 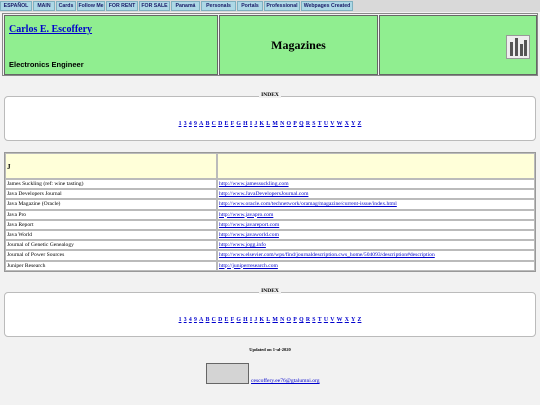 What do you see at coordinates (246, 215) in the screenshot?
I see `magazine-url-link: http://www.javapro.com` at bounding box center [246, 215].